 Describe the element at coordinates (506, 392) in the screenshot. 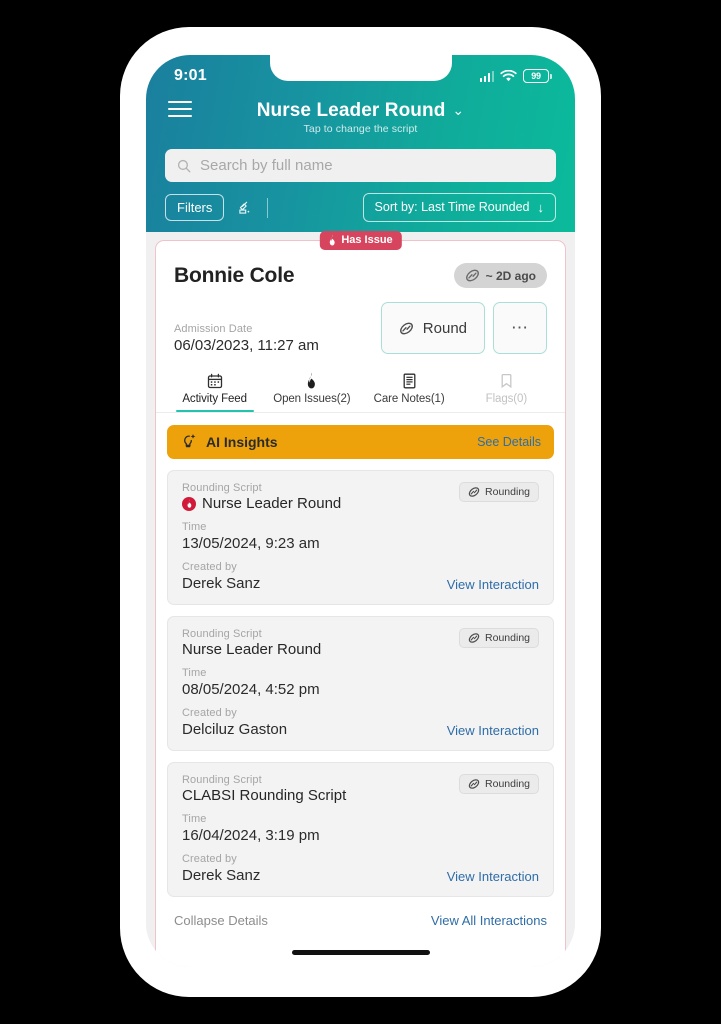

I see `tab-flags: Flags(0)` at that location.